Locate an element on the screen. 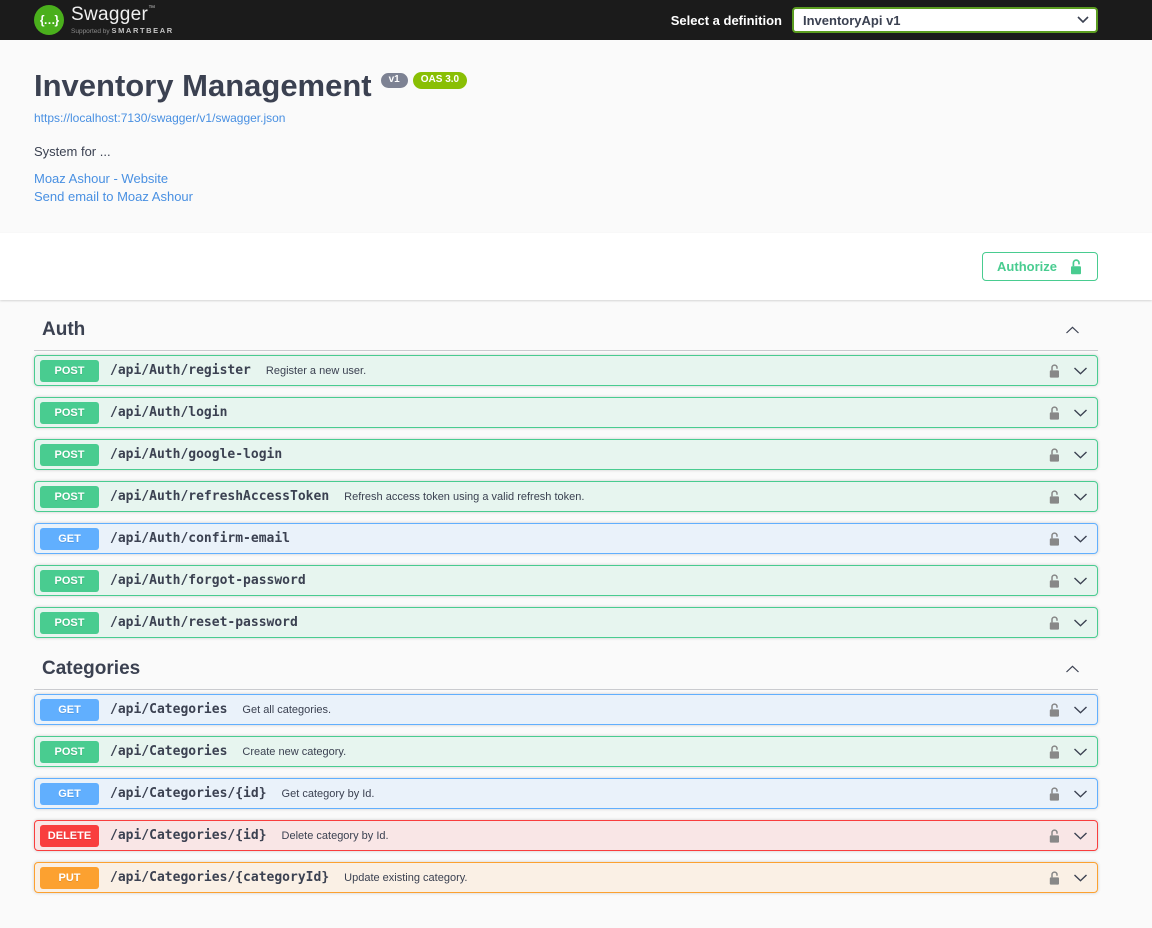 The image size is (1152, 928). oas-badge: OAS 3.0 is located at coordinates (440, 80).